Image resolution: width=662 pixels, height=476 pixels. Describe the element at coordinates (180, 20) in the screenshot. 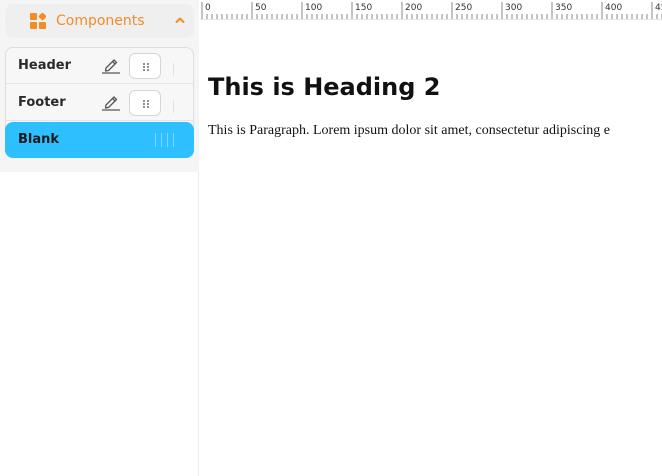

I see `chevron-up-icon` at that location.